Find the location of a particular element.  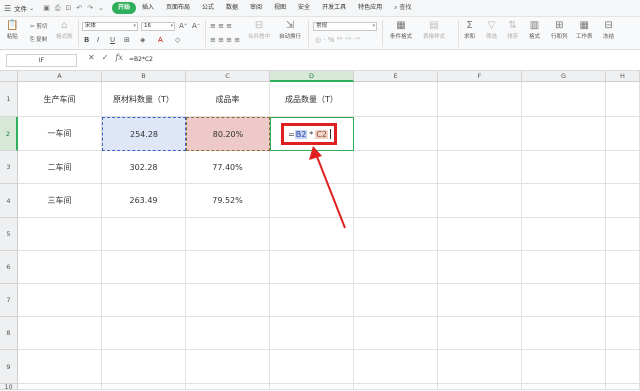

annotation-arrow is located at coordinates (327, 187).